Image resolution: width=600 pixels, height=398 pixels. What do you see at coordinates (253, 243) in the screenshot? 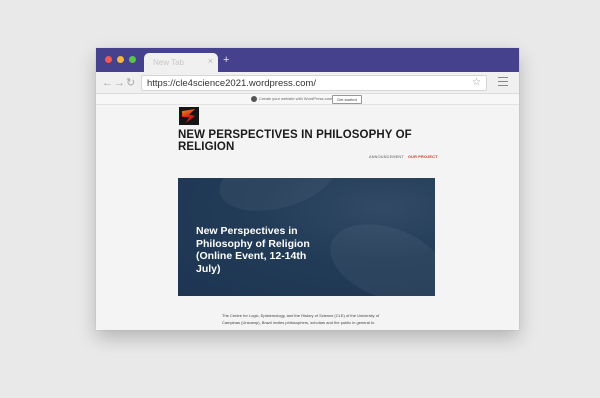
I see `hero-title-line: Philosophy of Religion` at bounding box center [253, 243].